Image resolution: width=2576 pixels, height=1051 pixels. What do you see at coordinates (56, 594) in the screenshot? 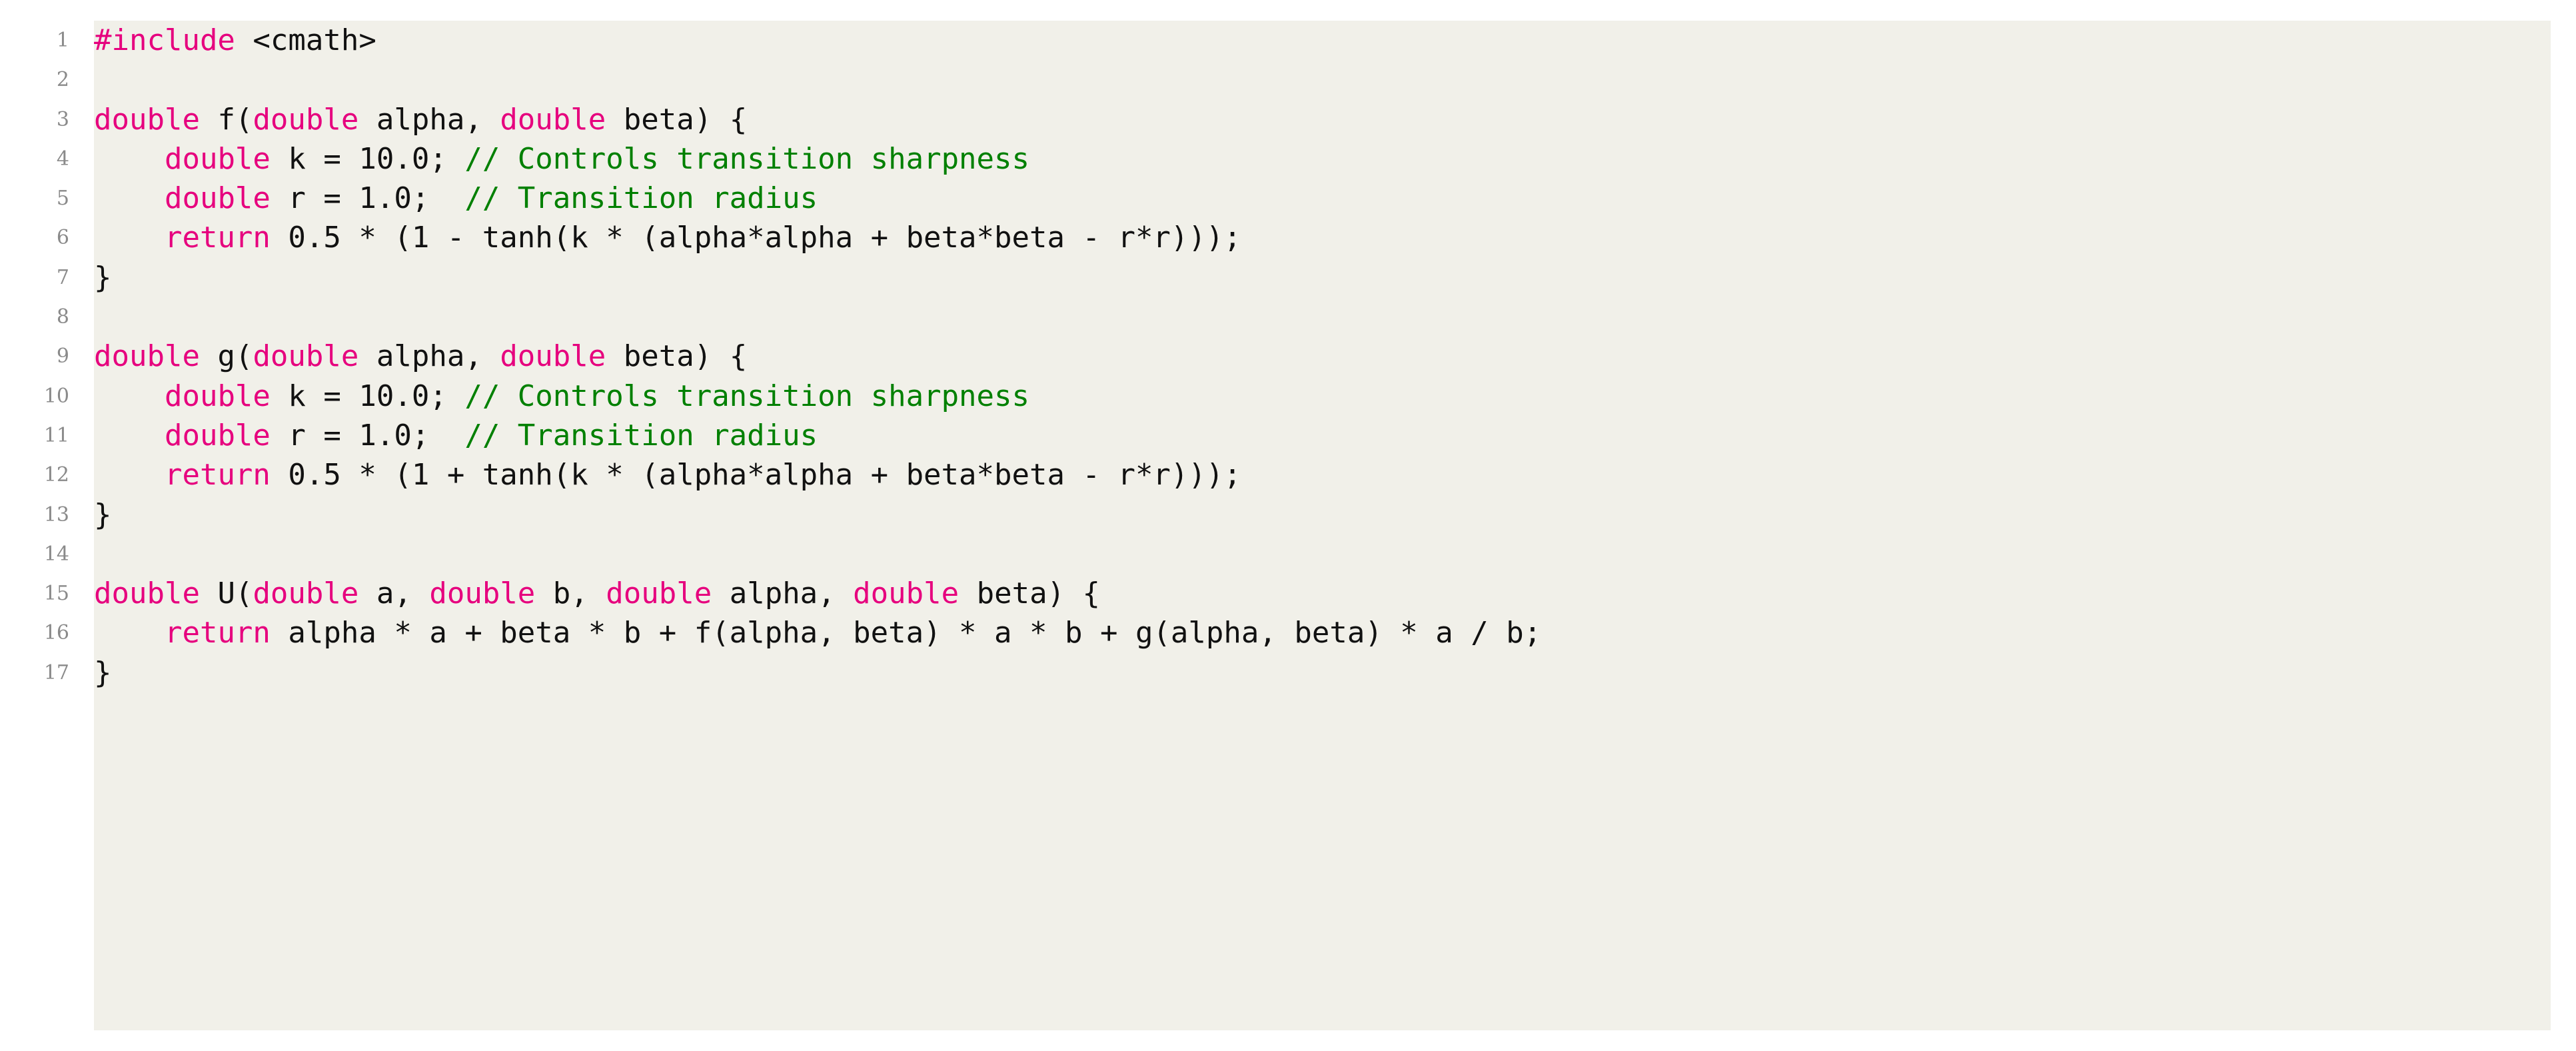
I see `line-number: 15` at bounding box center [56, 594].